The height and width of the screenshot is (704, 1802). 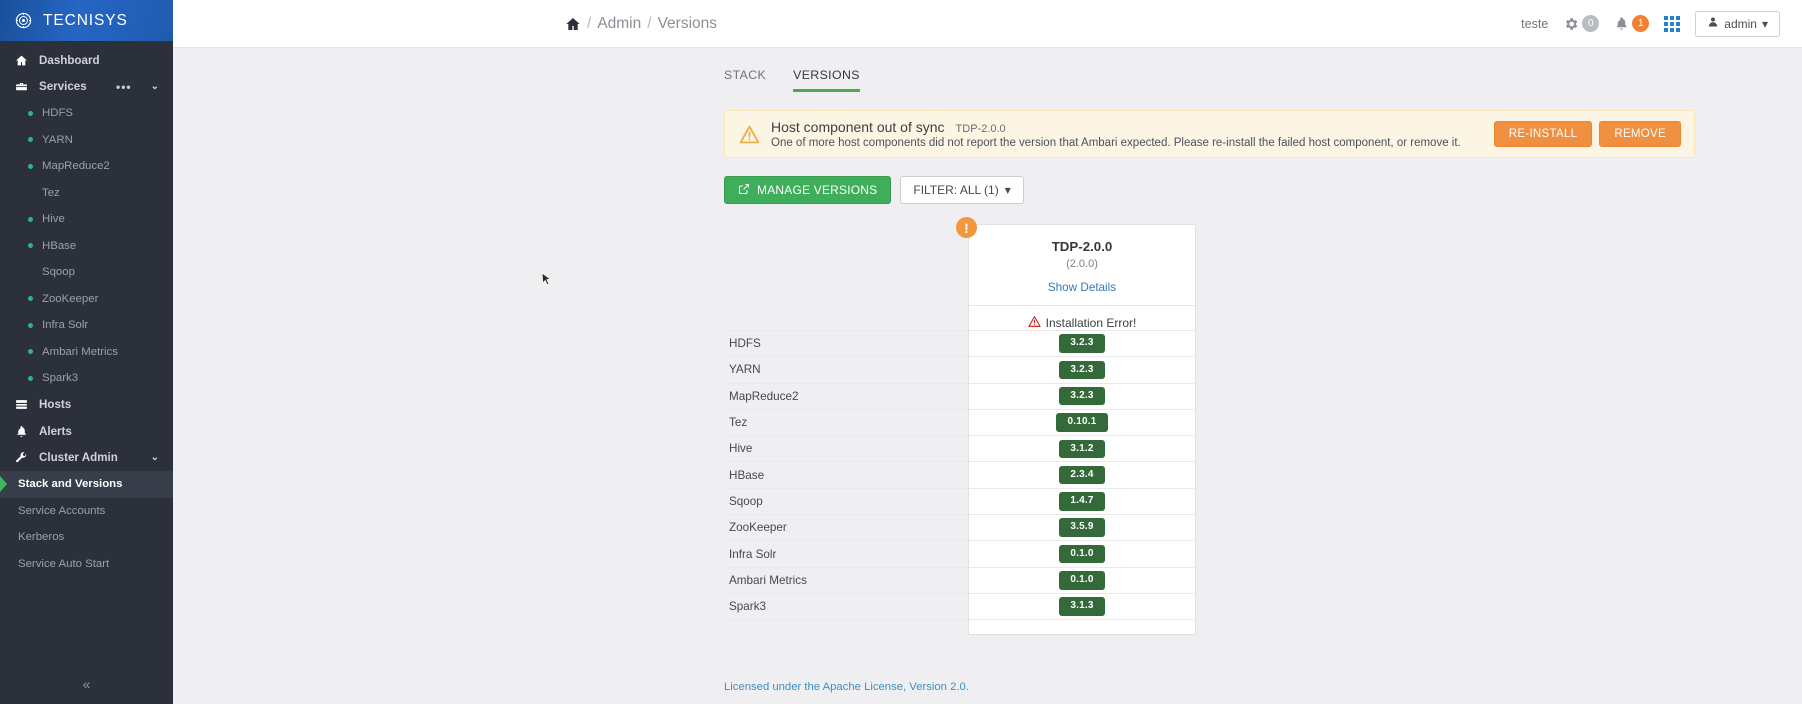 What do you see at coordinates (55, 405) in the screenshot?
I see `sidebar-item-label: Hosts` at bounding box center [55, 405].